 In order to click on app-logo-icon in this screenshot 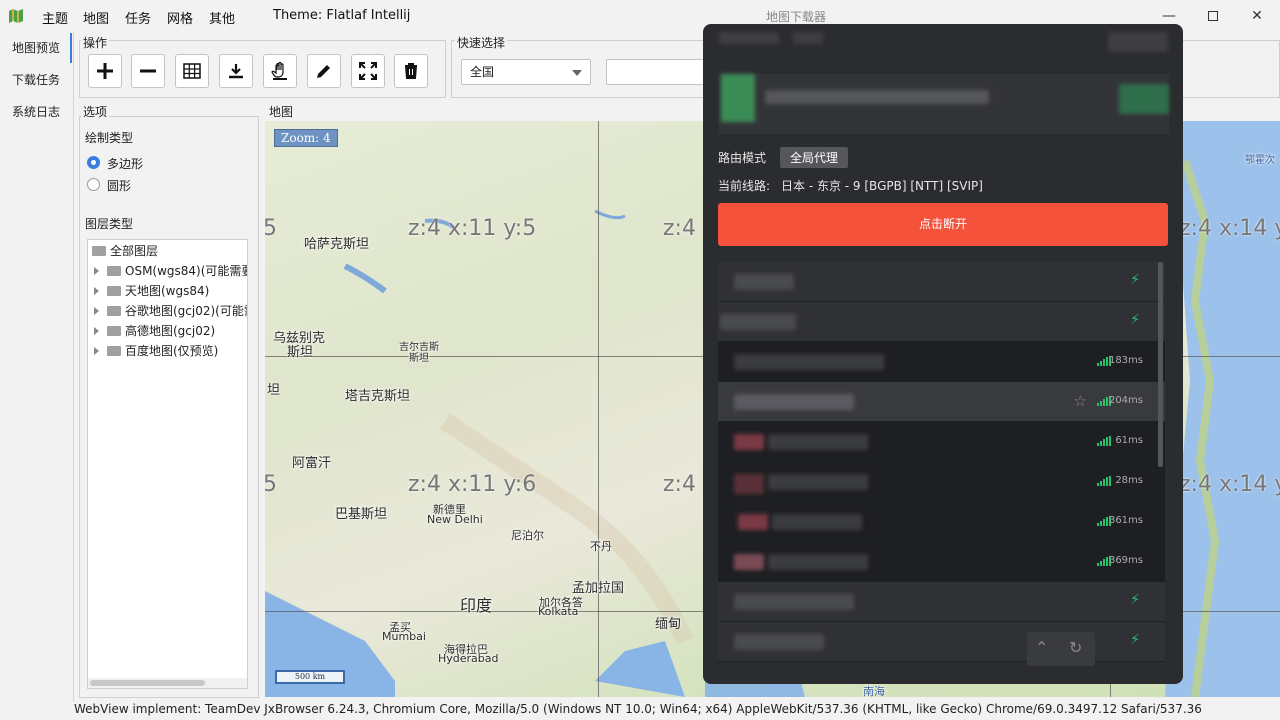, I will do `click(16, 16)`.